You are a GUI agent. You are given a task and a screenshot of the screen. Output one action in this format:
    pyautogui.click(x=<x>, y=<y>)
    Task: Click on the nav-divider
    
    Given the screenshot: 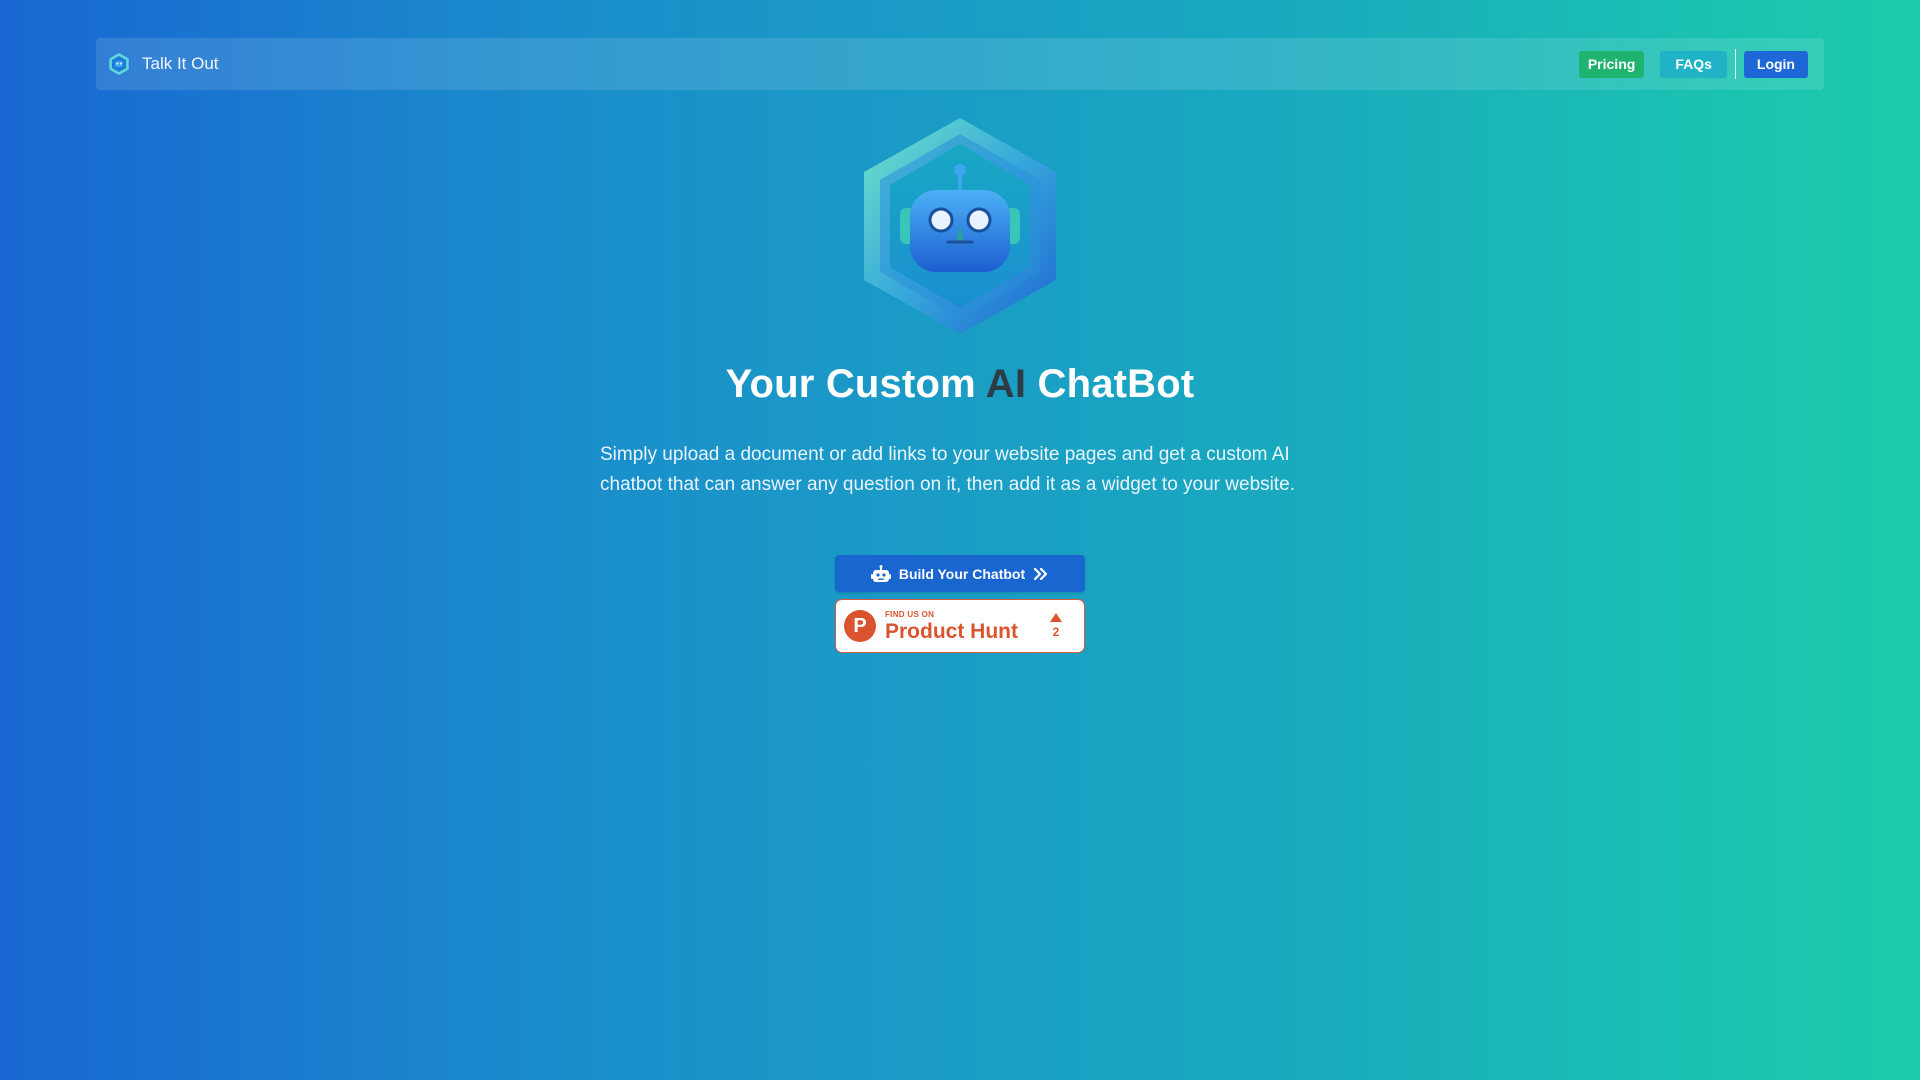 What is the action you would take?
    pyautogui.click(x=1735, y=64)
    